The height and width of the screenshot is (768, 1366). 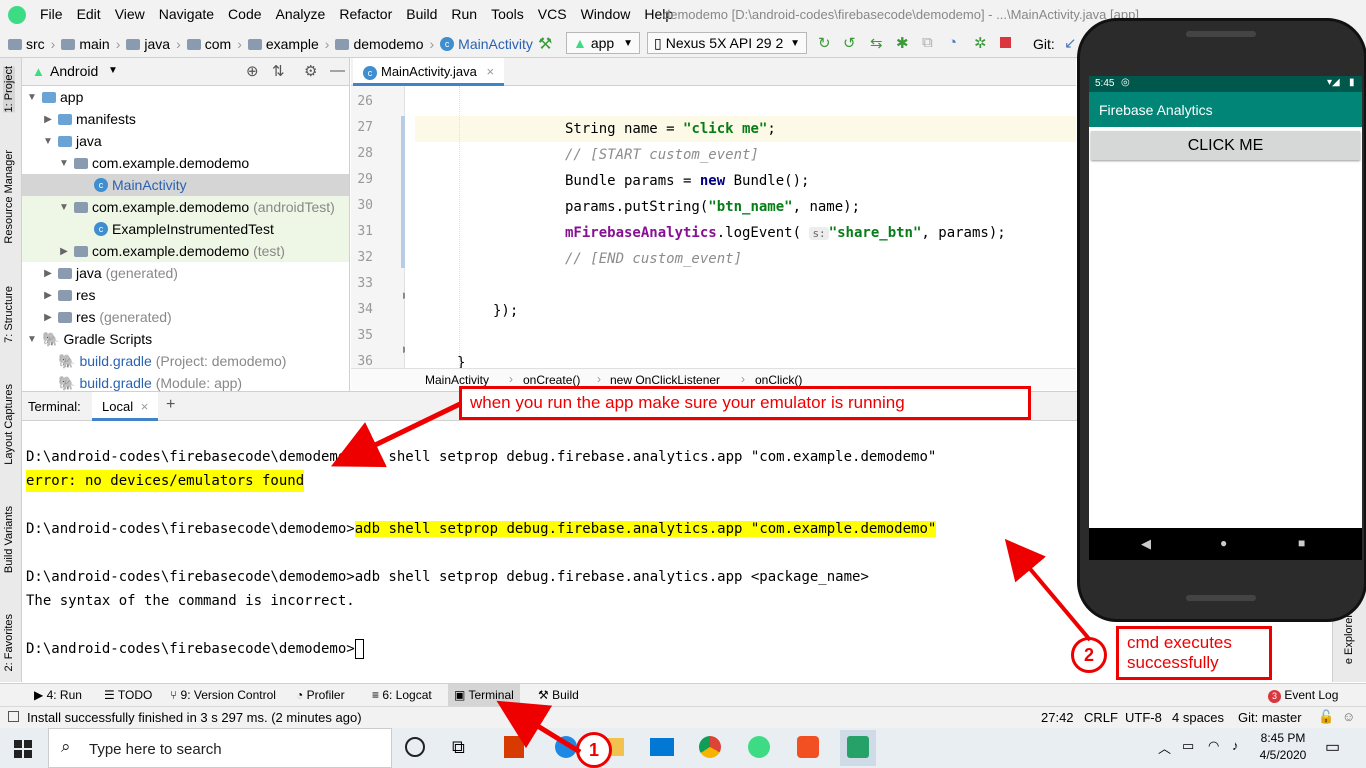 I want to click on tree-item-java-generated: ▶ java (generated), so click(x=185, y=273).